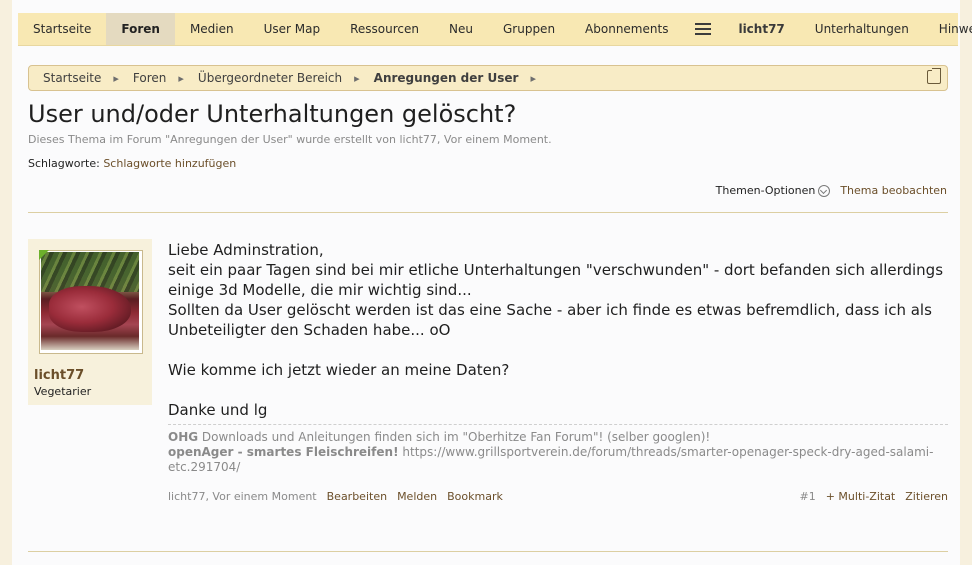 The width and height of the screenshot is (972, 565). Describe the element at coordinates (65, 78) in the screenshot. I see `breadcrumb-startseite: Startseite` at that location.